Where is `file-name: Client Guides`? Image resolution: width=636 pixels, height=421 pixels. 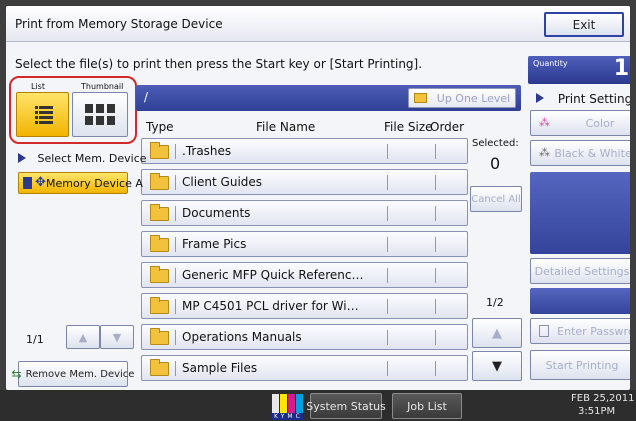 file-name: Client Guides is located at coordinates (222, 182).